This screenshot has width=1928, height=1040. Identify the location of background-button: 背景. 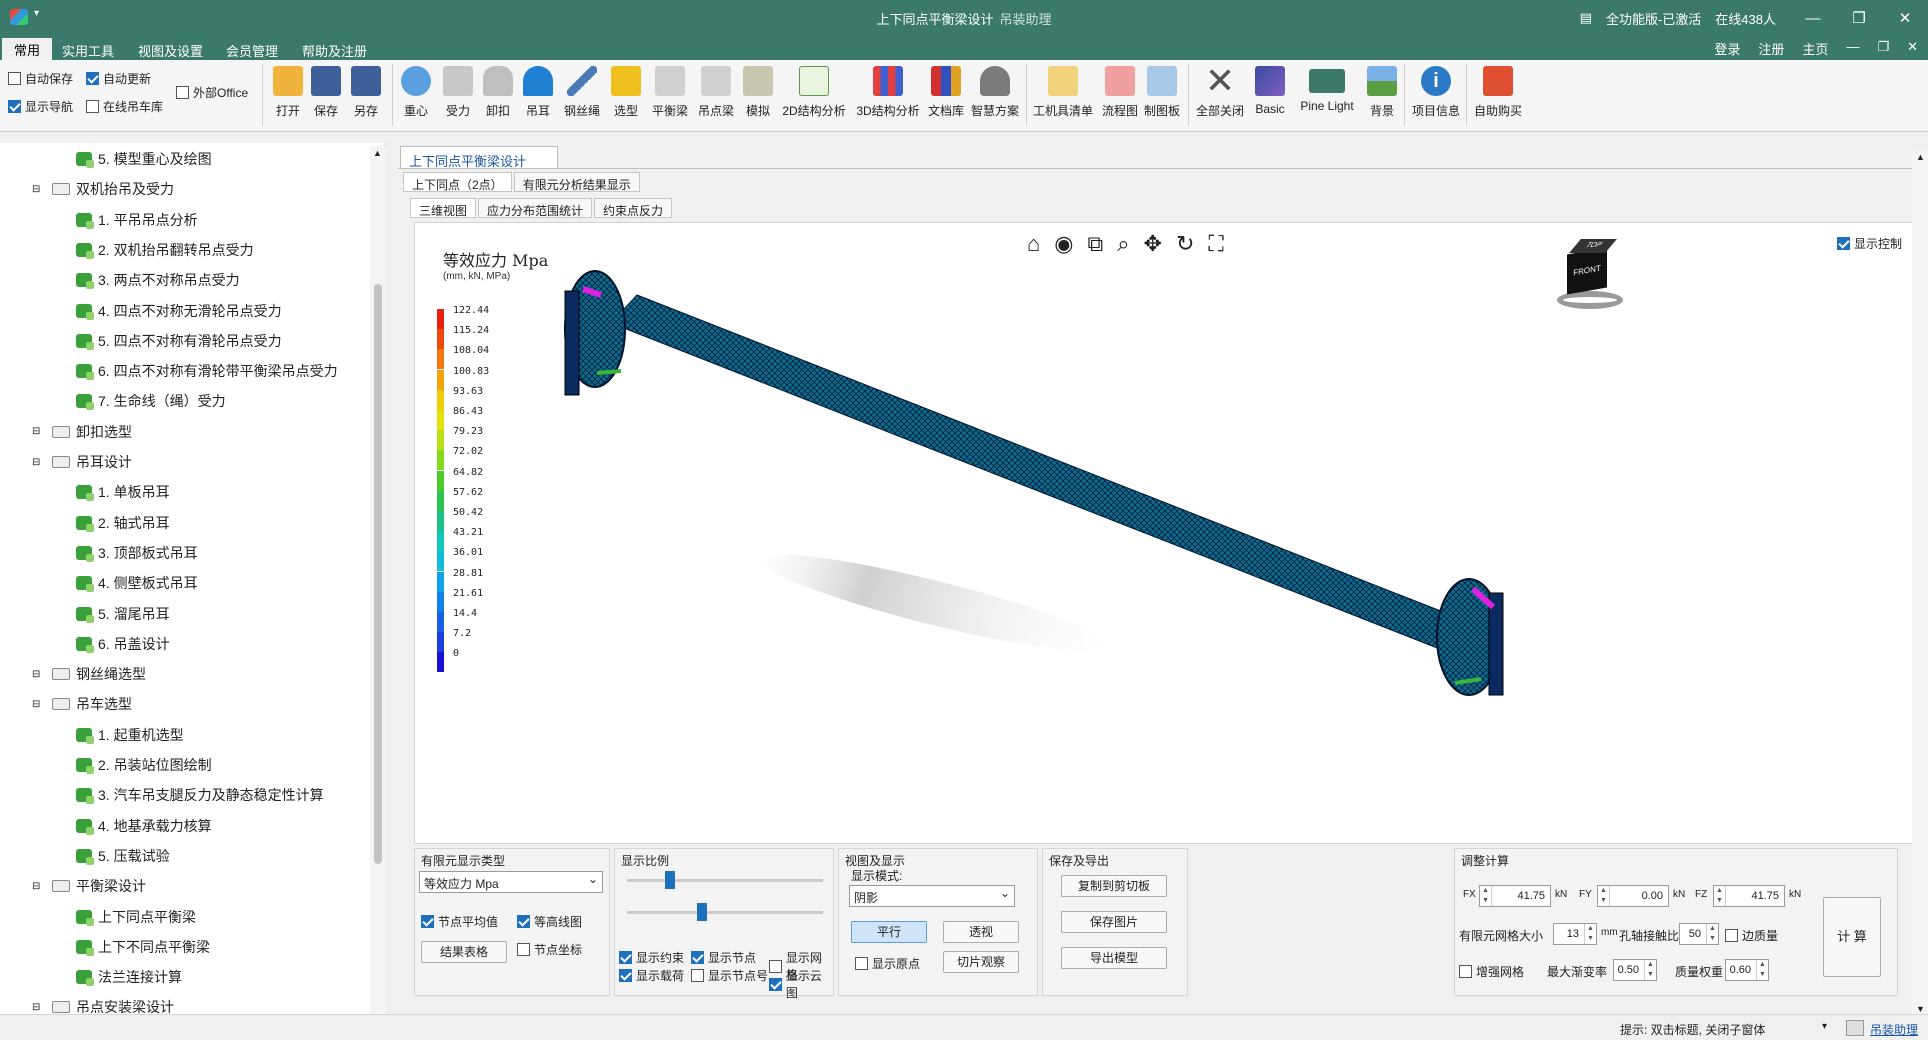
(1382, 97).